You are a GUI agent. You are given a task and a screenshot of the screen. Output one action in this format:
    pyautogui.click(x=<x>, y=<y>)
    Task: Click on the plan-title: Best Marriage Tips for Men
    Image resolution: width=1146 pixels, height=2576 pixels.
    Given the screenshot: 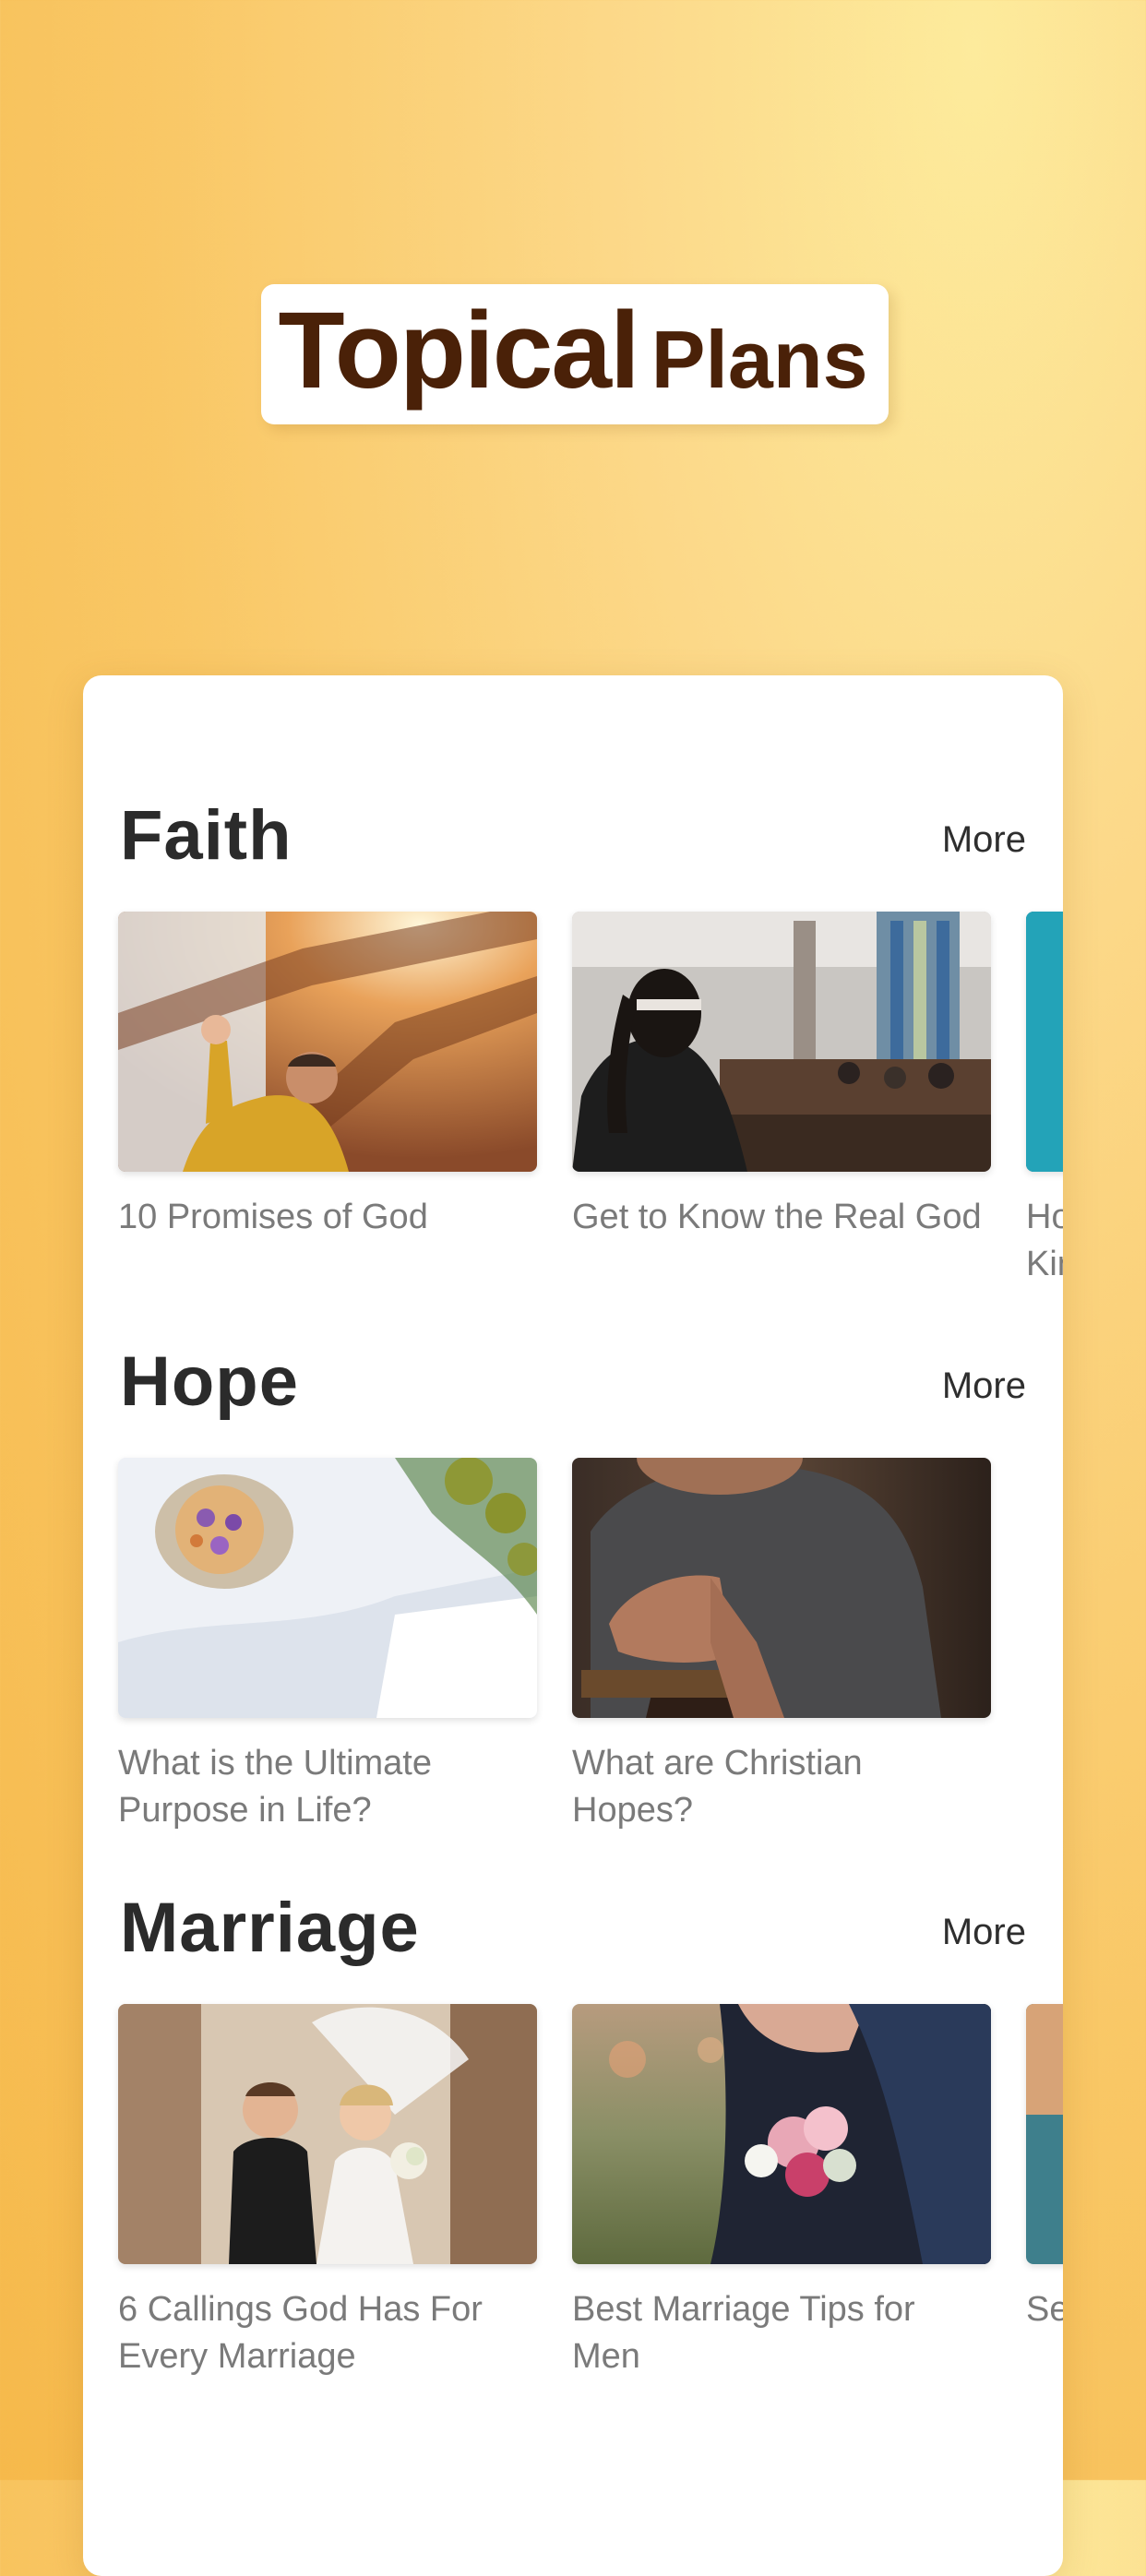 What is the action you would take?
    pyautogui.click(x=744, y=2333)
    